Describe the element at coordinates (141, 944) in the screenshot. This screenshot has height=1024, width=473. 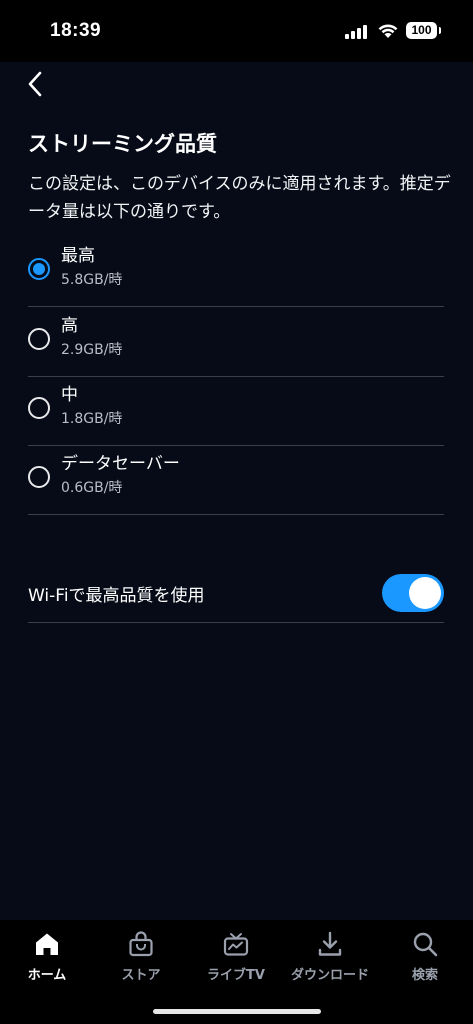
I see `store-bag-icon` at that location.